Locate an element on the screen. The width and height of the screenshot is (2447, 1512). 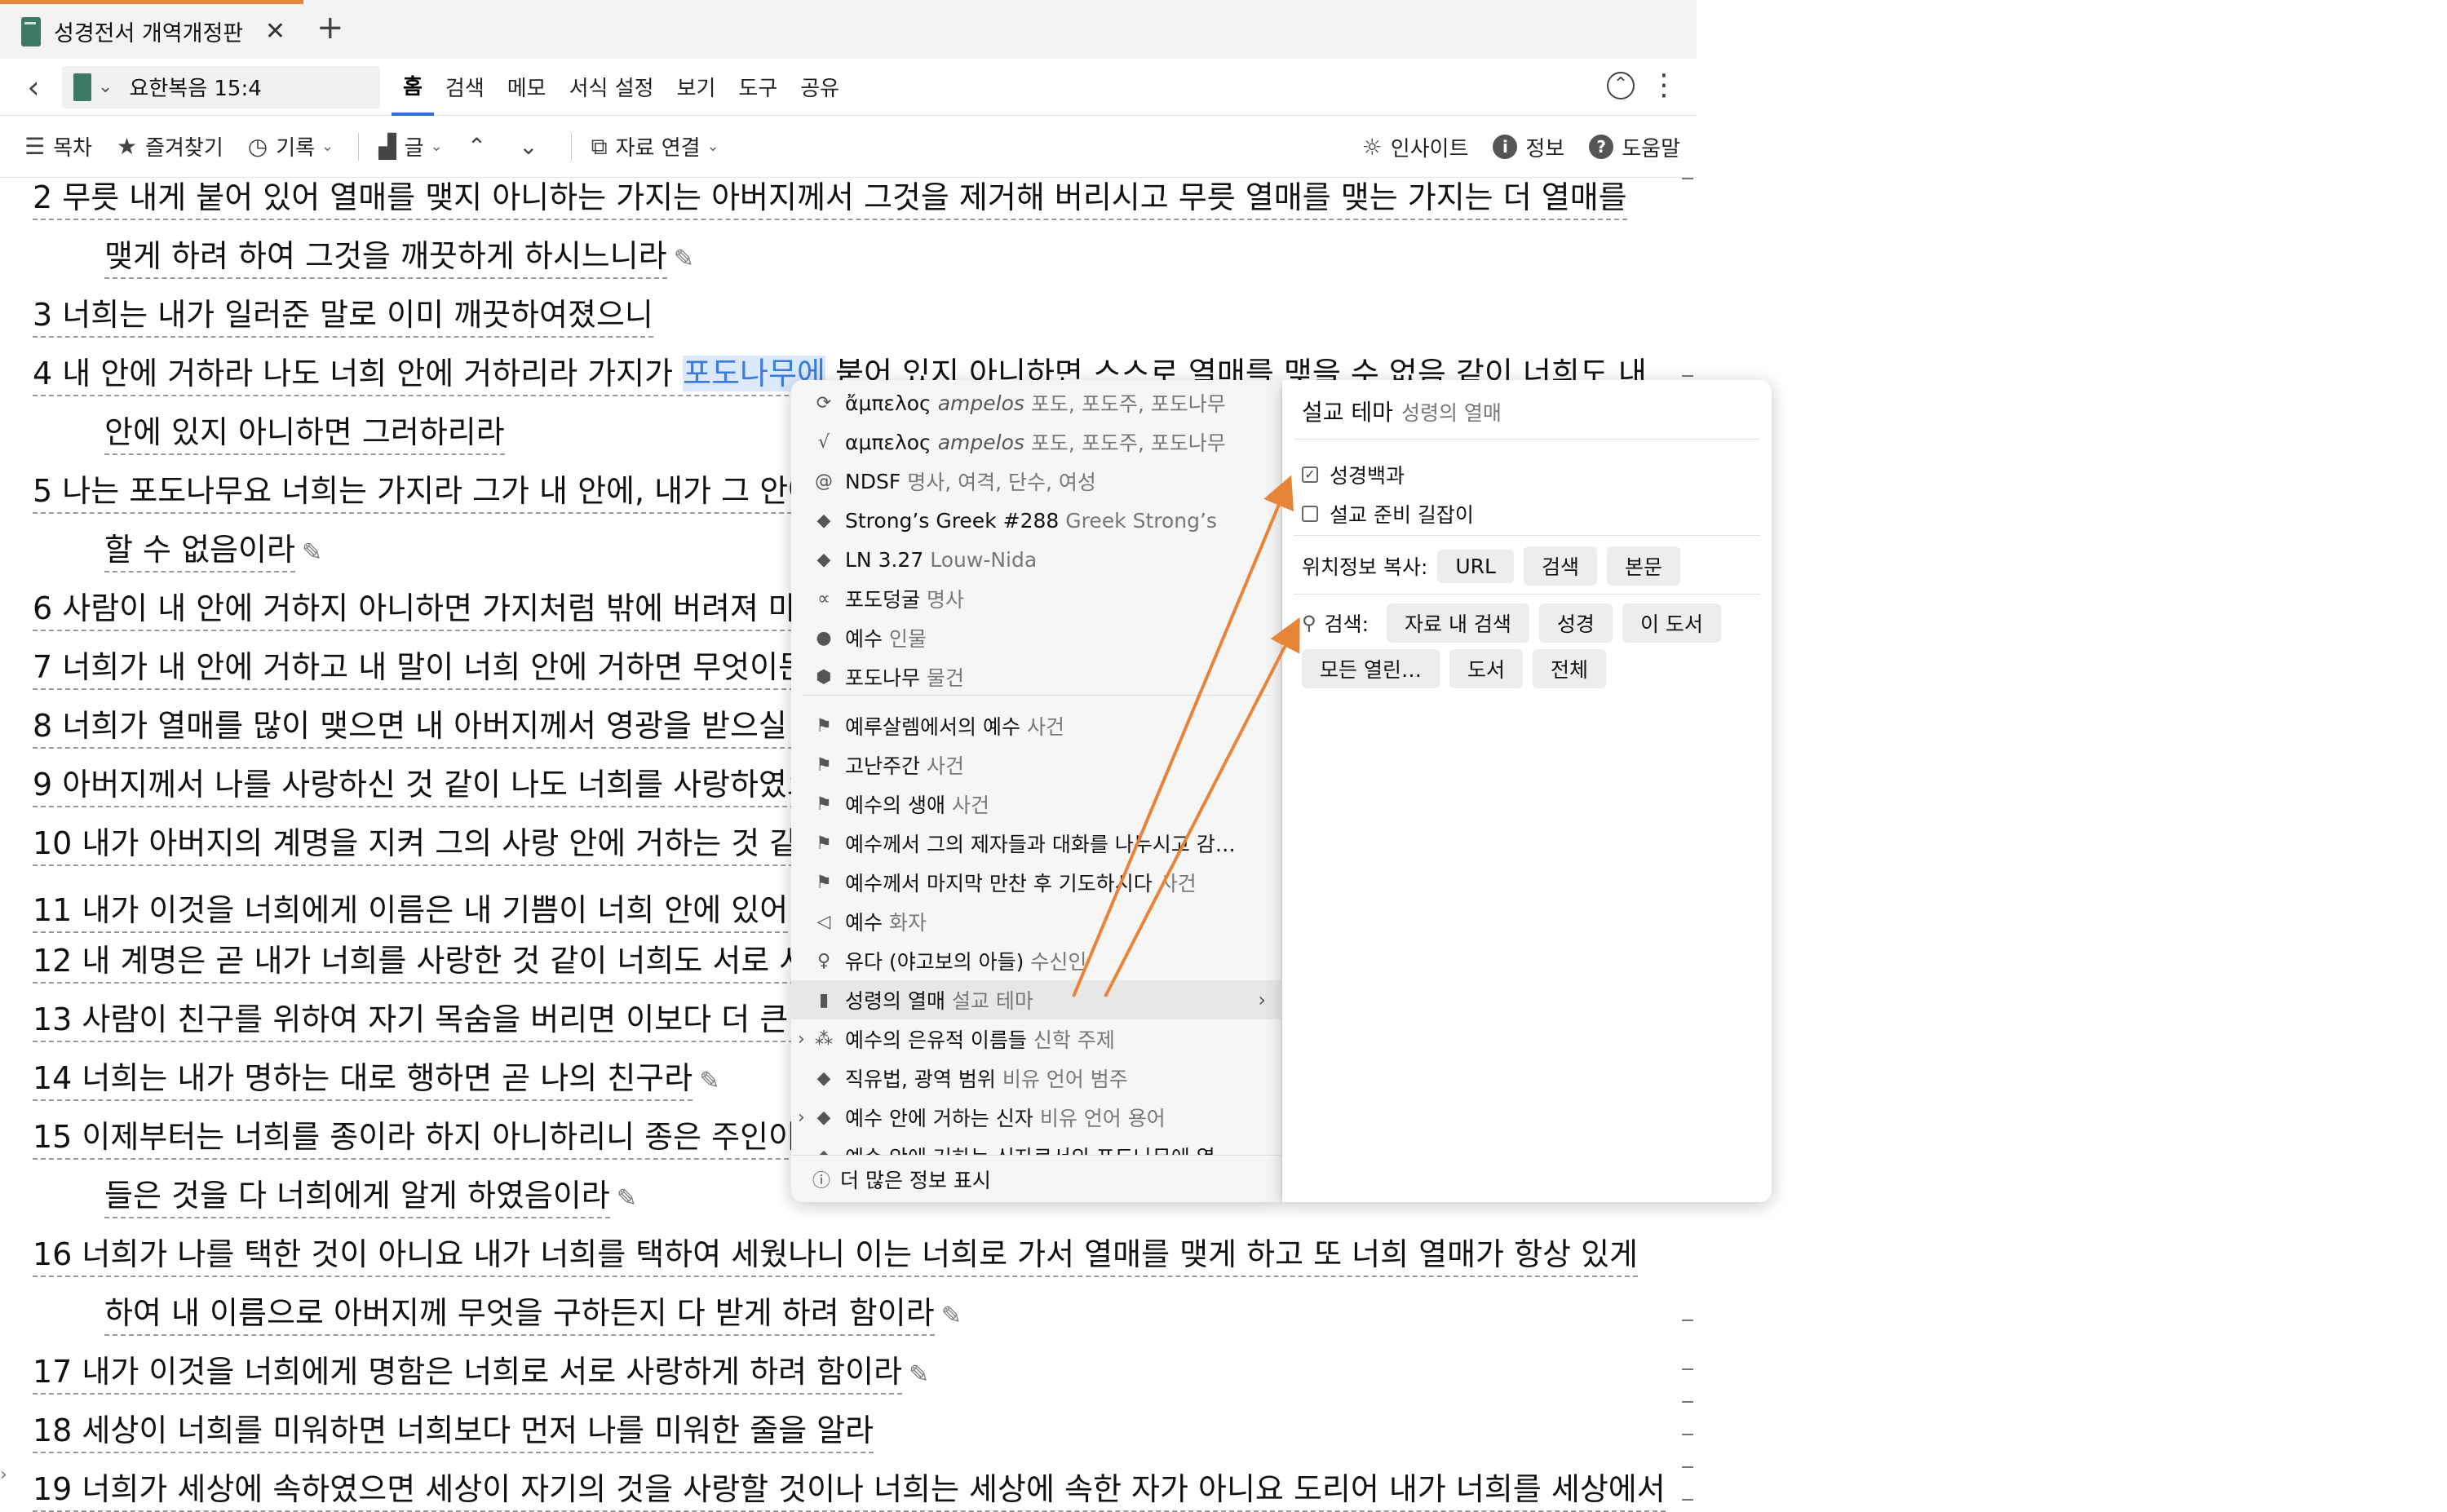
next-button: ⌄ is located at coordinates (532, 147).